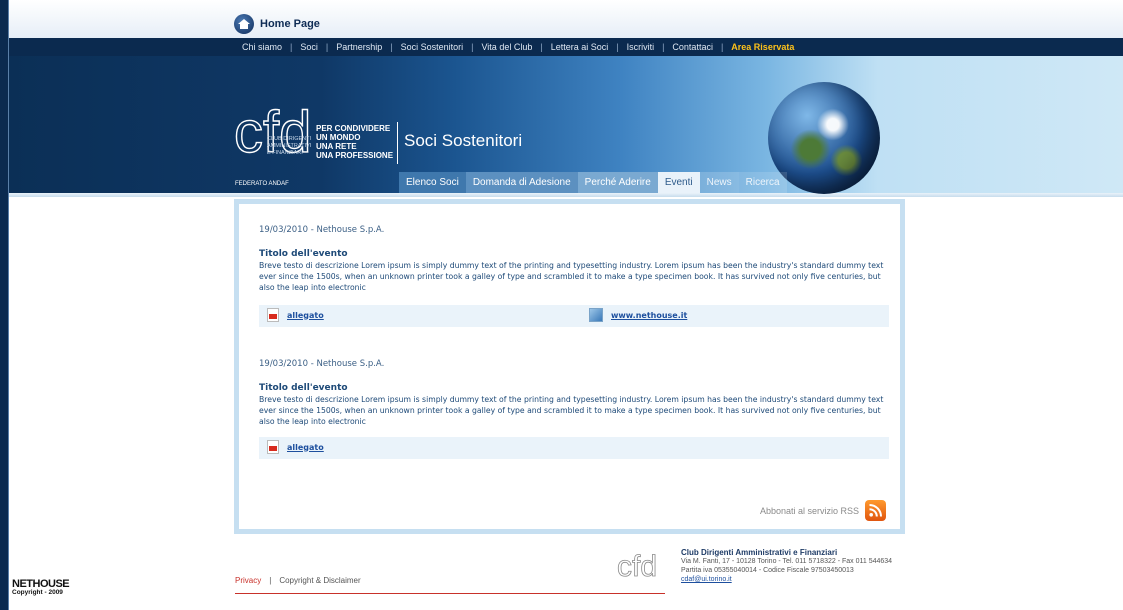  Describe the element at coordinates (649, 315) in the screenshot. I see `website-label: www.nethouse.it` at that location.